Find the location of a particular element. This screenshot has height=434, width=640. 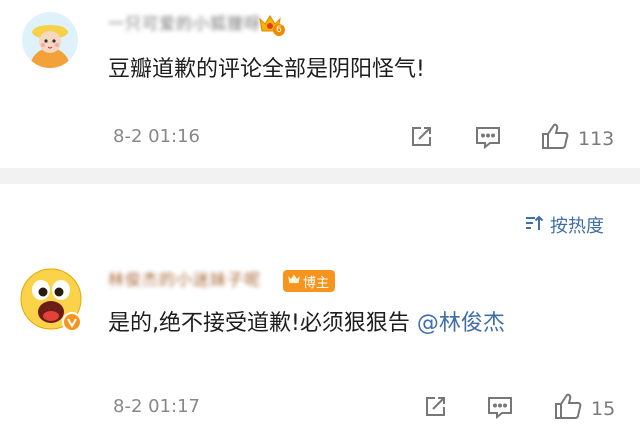

crown-icon is located at coordinates (294, 281).